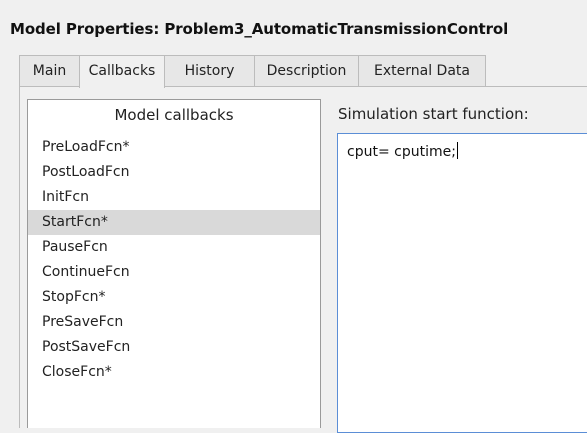 The height and width of the screenshot is (433, 587). What do you see at coordinates (122, 71) in the screenshot?
I see `tab-callbacks: Callbacks` at bounding box center [122, 71].